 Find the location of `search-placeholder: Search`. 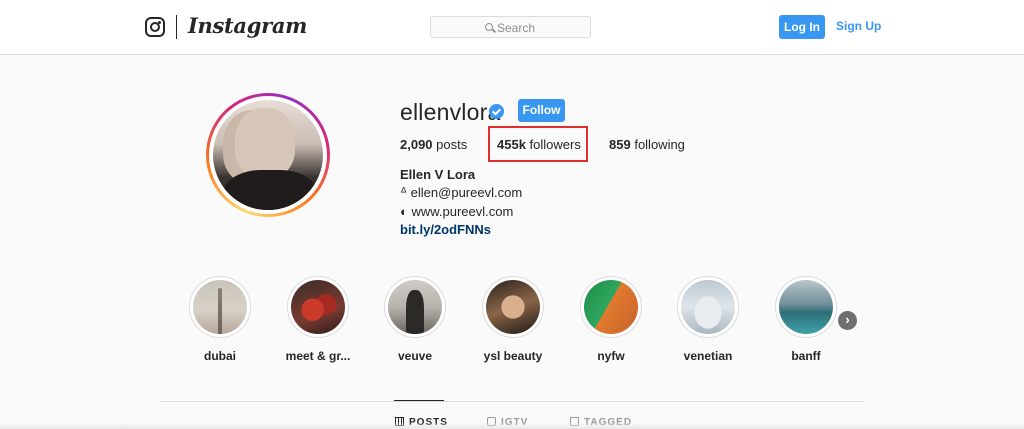

search-placeholder: Search is located at coordinates (516, 28).